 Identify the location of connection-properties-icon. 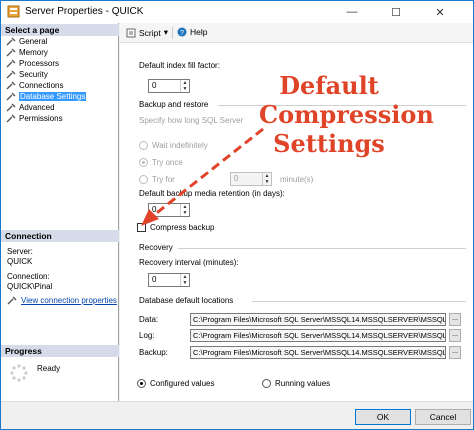
(12, 300).